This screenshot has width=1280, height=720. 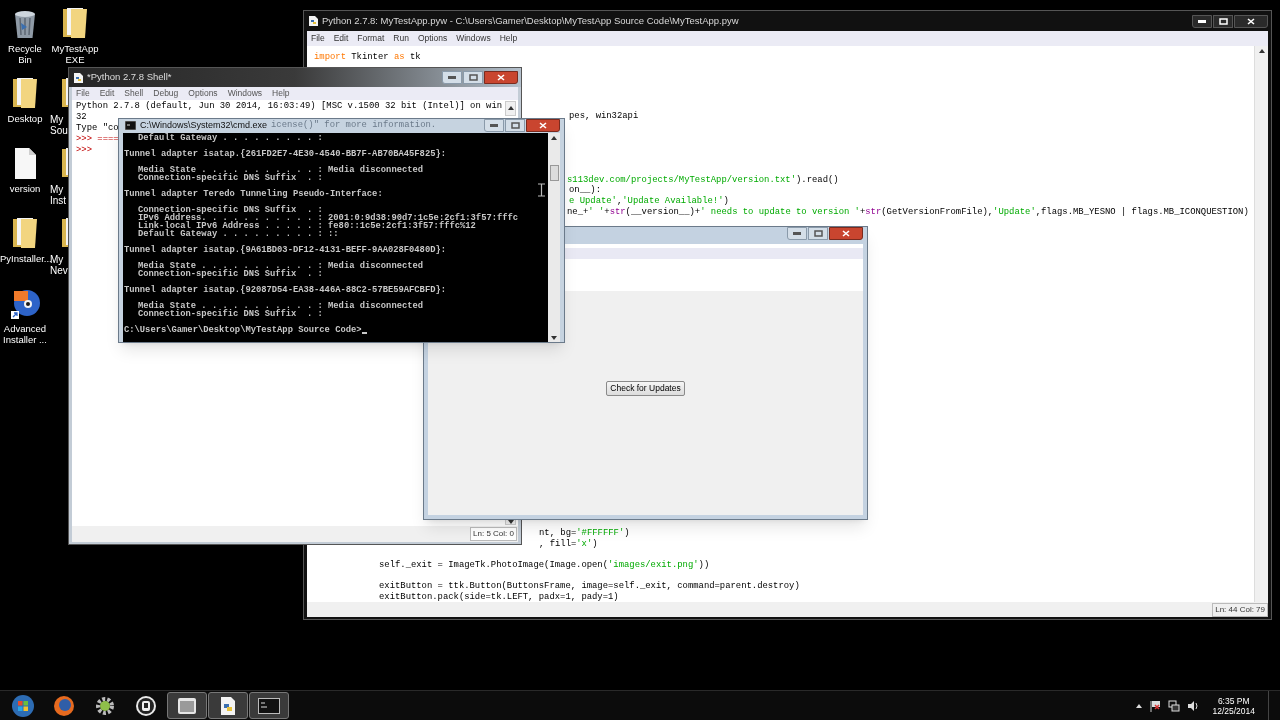 What do you see at coordinates (25, 54) in the screenshot?
I see `desktop-icon-label: Recycle Bin` at bounding box center [25, 54].